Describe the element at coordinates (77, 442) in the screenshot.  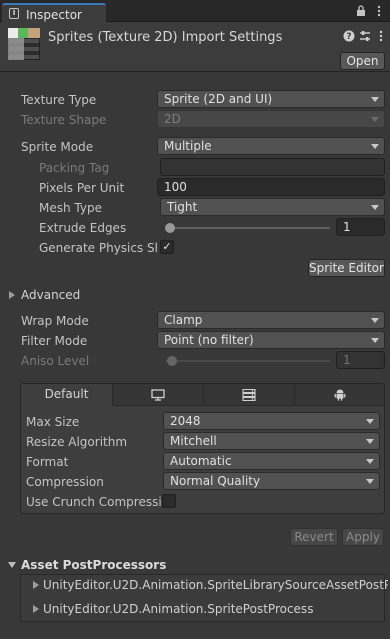
I see `resize-algorithm-label: Resize Algorithm` at that location.